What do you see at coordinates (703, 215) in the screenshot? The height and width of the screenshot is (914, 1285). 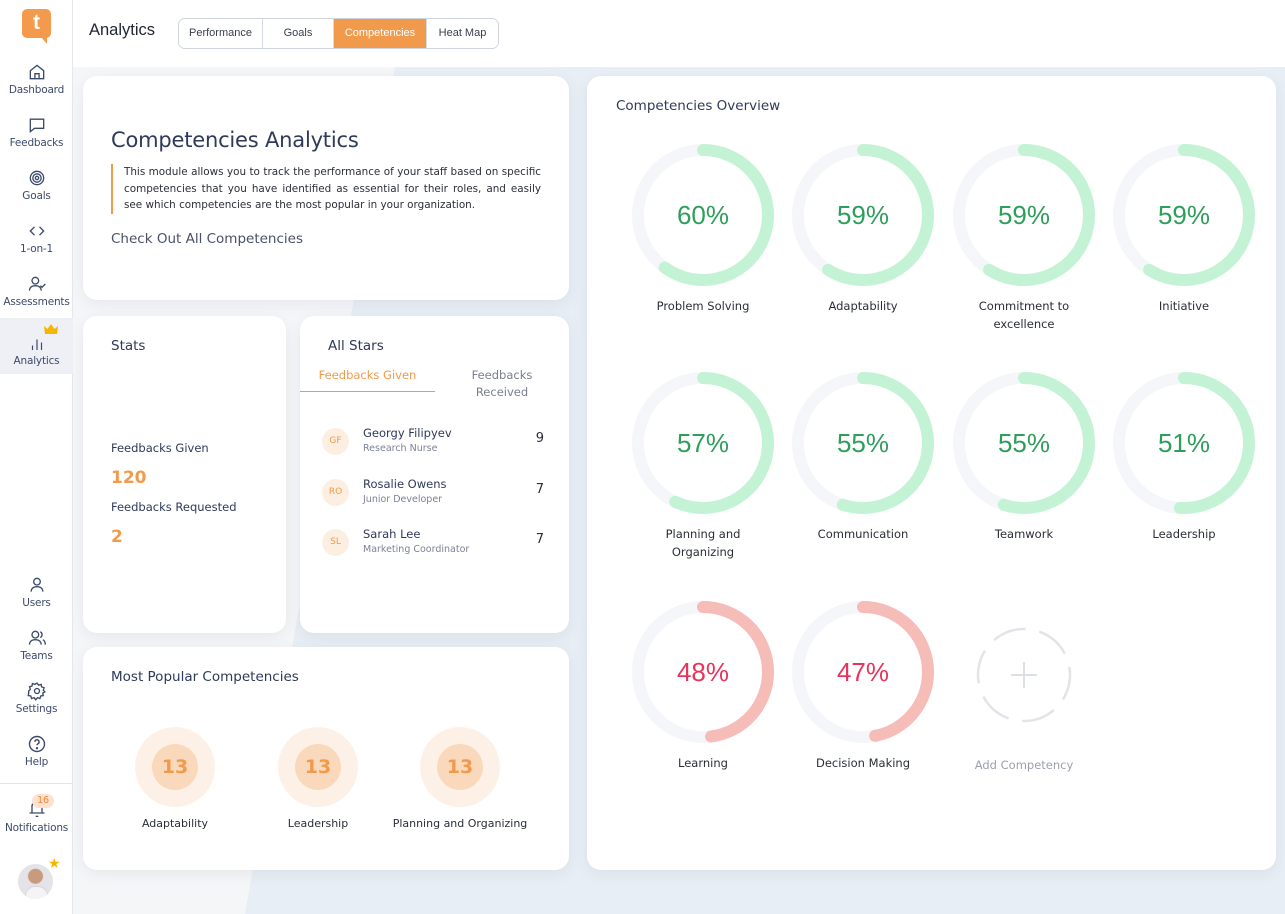 I see `ring-percent: 60%` at bounding box center [703, 215].